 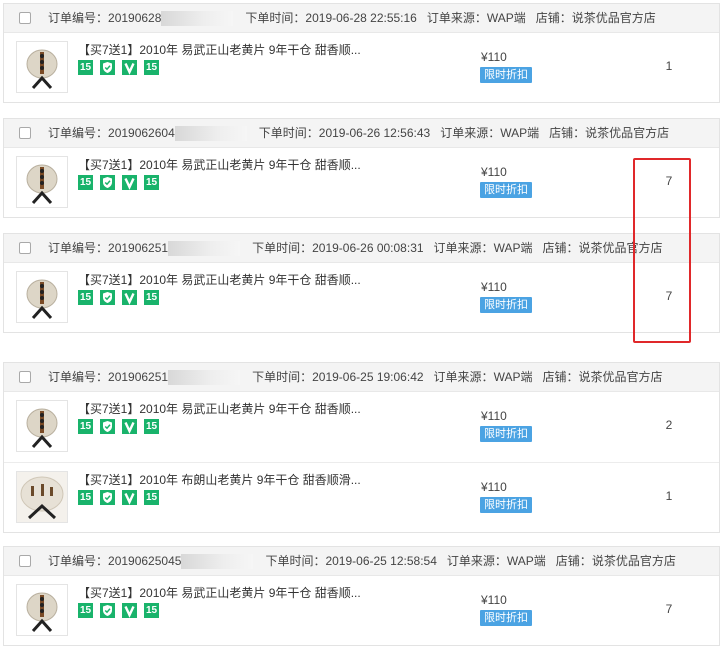 What do you see at coordinates (662, 250) in the screenshot?
I see `quantity-highlight-box` at bounding box center [662, 250].